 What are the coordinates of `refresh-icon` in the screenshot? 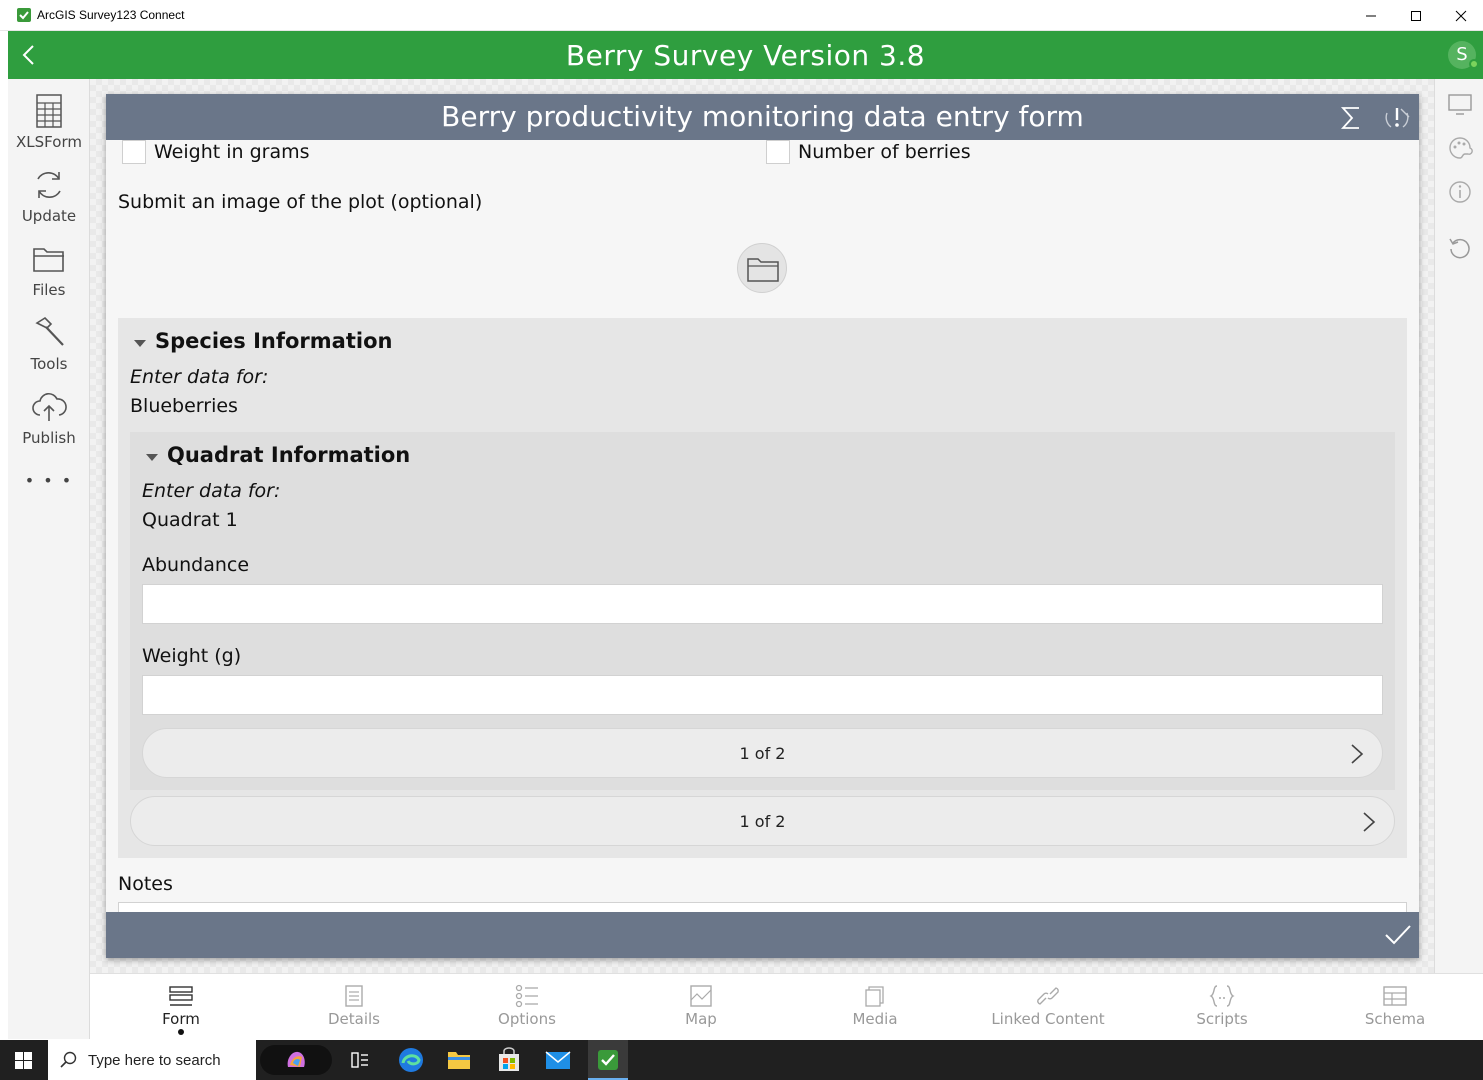 It's located at (49, 185).